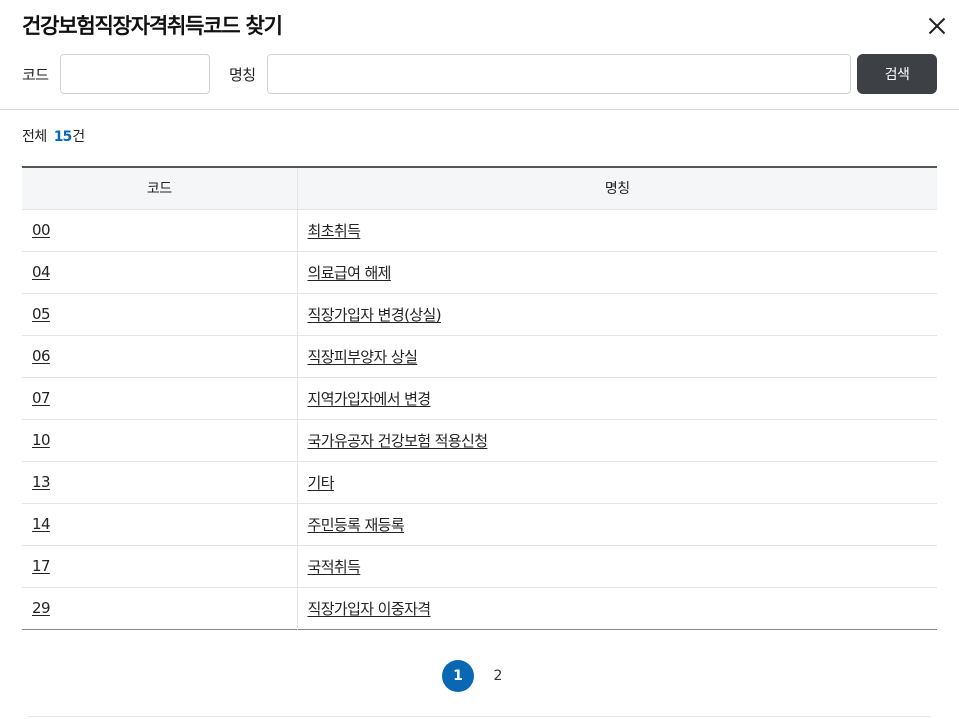 The height and width of the screenshot is (719, 959). Describe the element at coordinates (479, 608) in the screenshot. I see `table-row: 29 직장가입자 이중자격` at that location.